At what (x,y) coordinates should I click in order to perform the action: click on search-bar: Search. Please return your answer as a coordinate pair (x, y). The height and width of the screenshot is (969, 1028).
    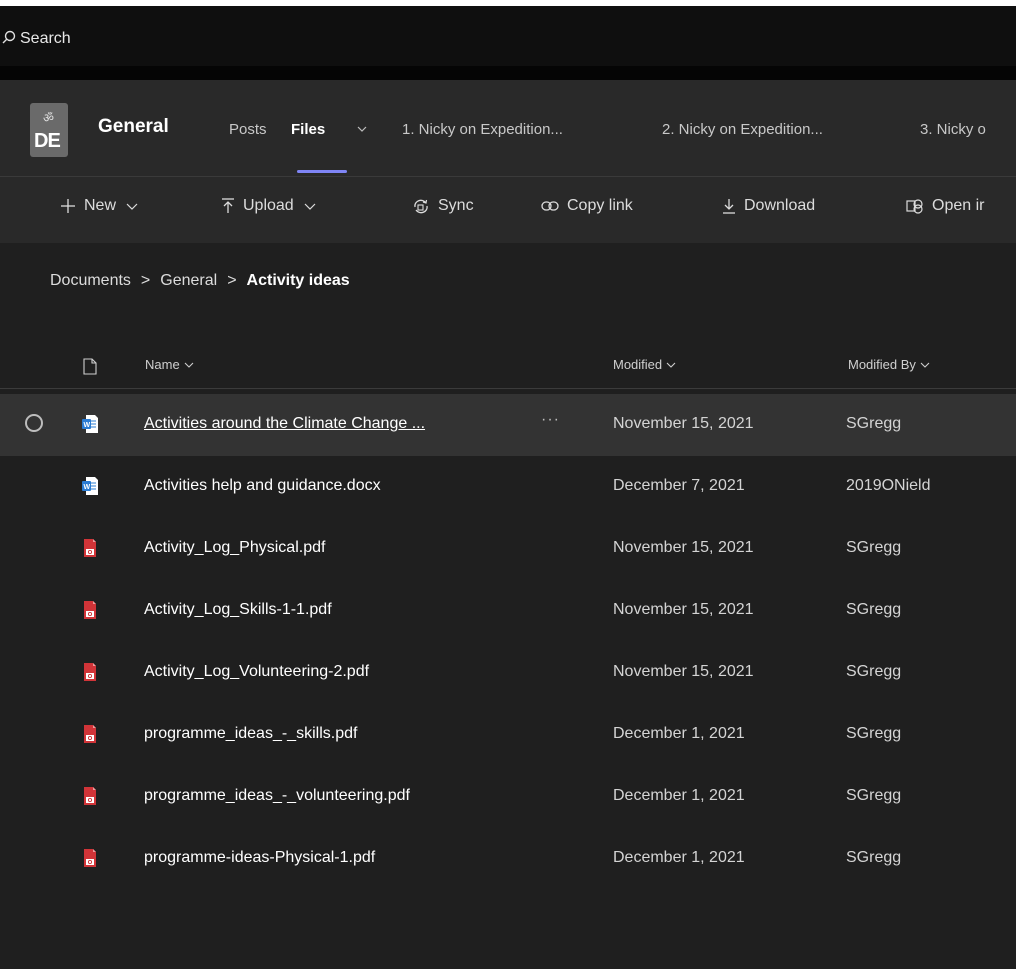
    Looking at the image, I should click on (508, 36).